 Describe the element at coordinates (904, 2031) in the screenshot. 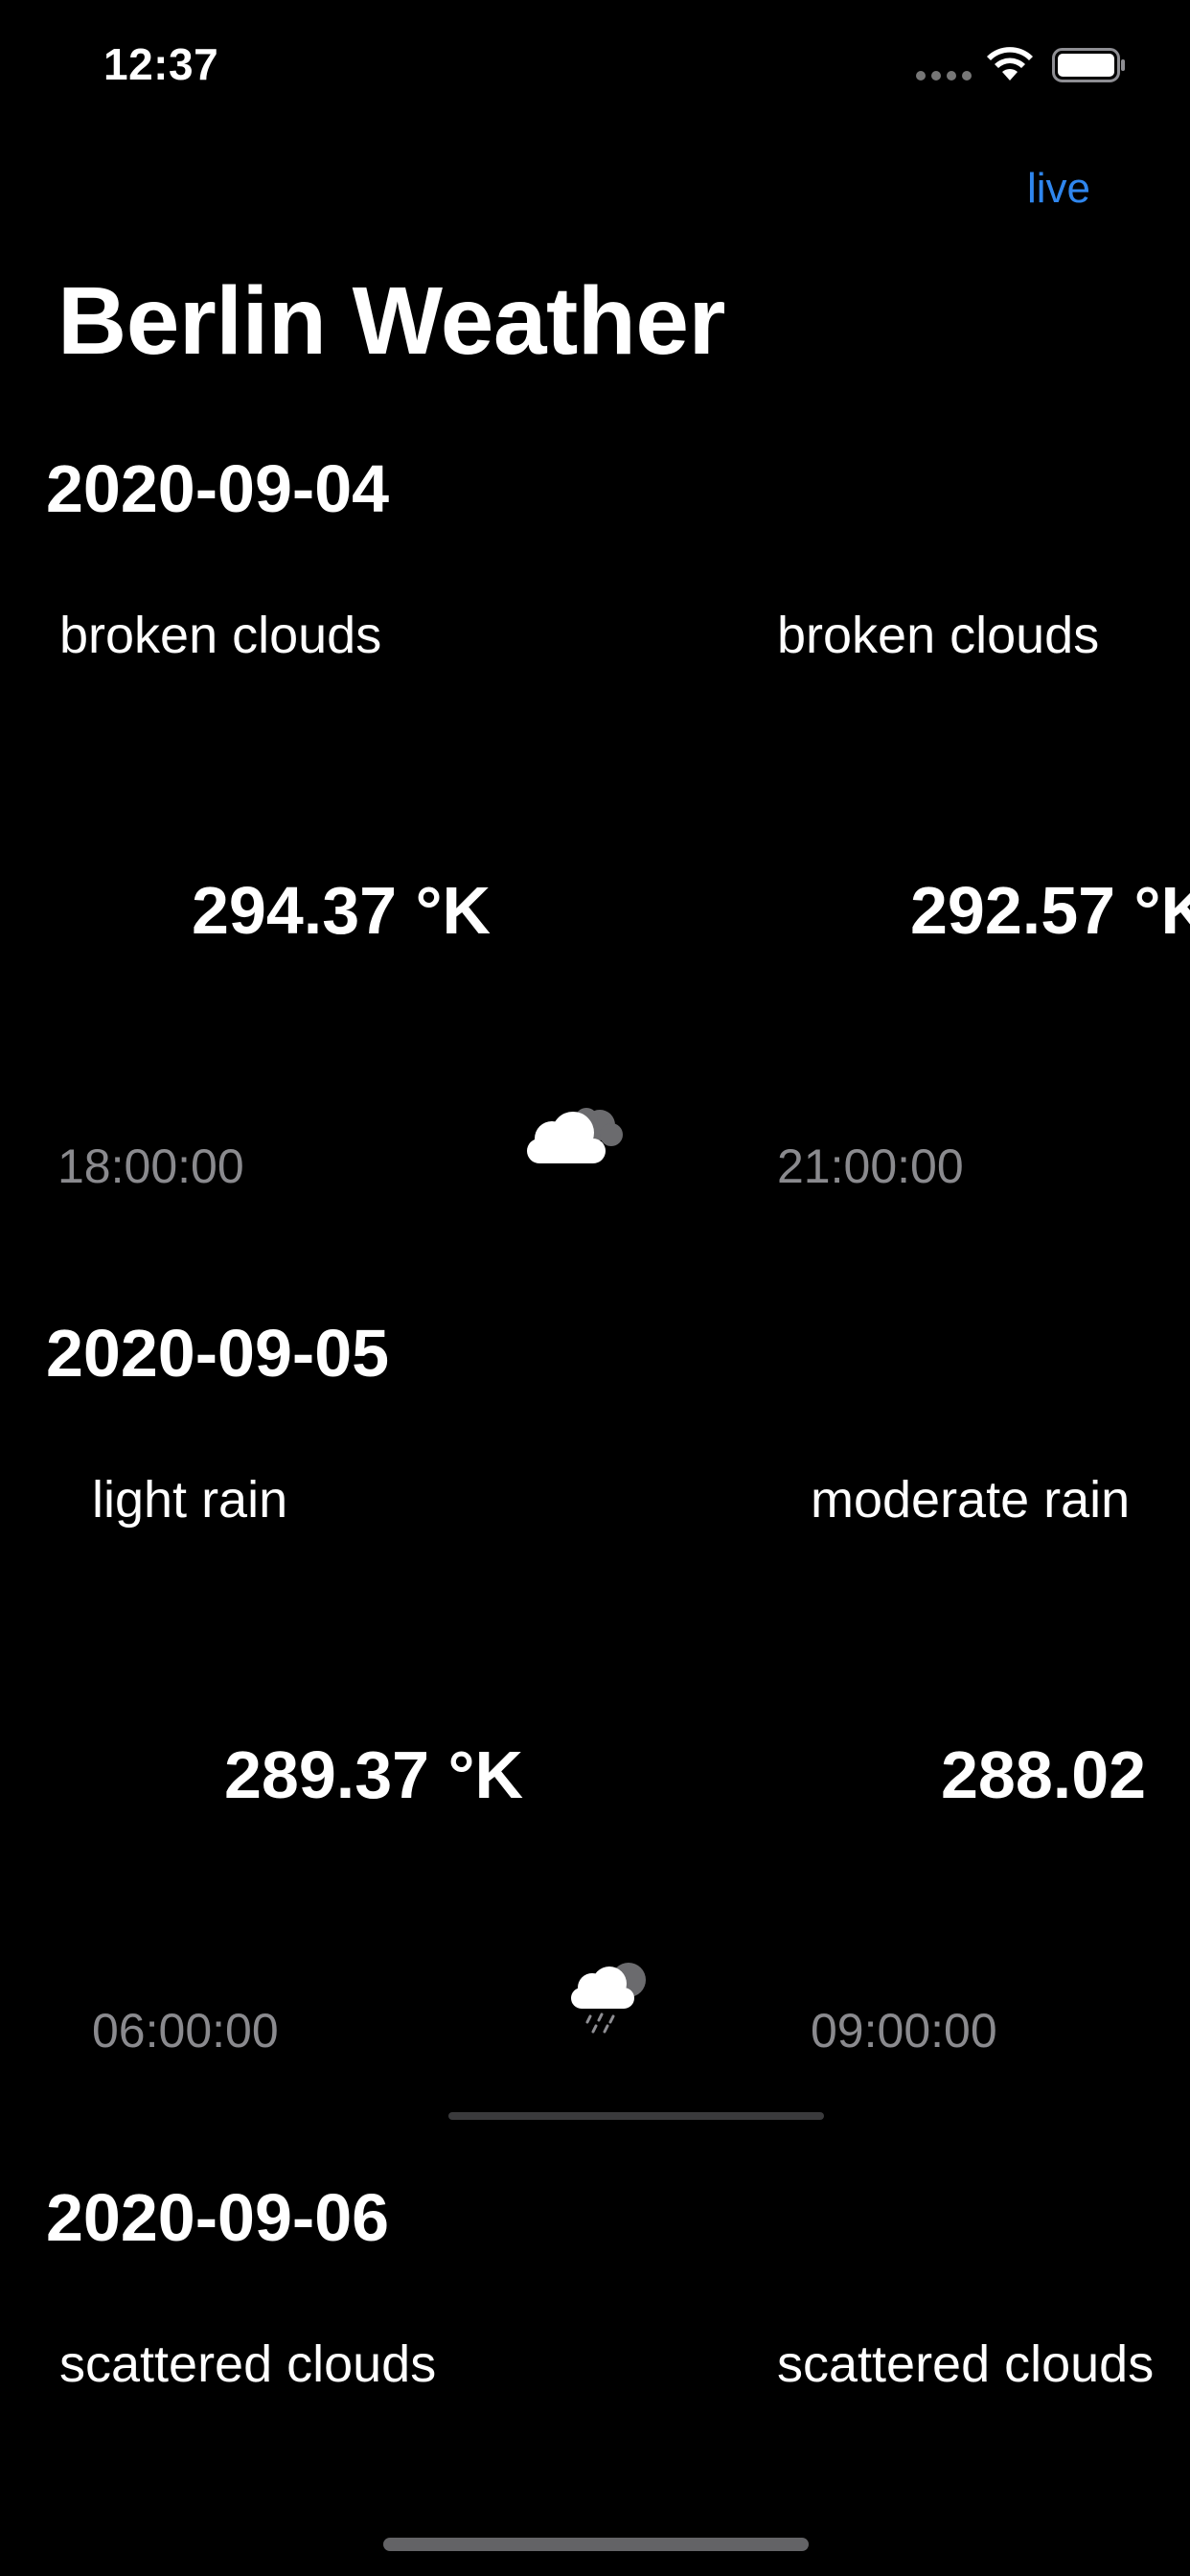

I see `forecast-time: 09:00:00` at that location.